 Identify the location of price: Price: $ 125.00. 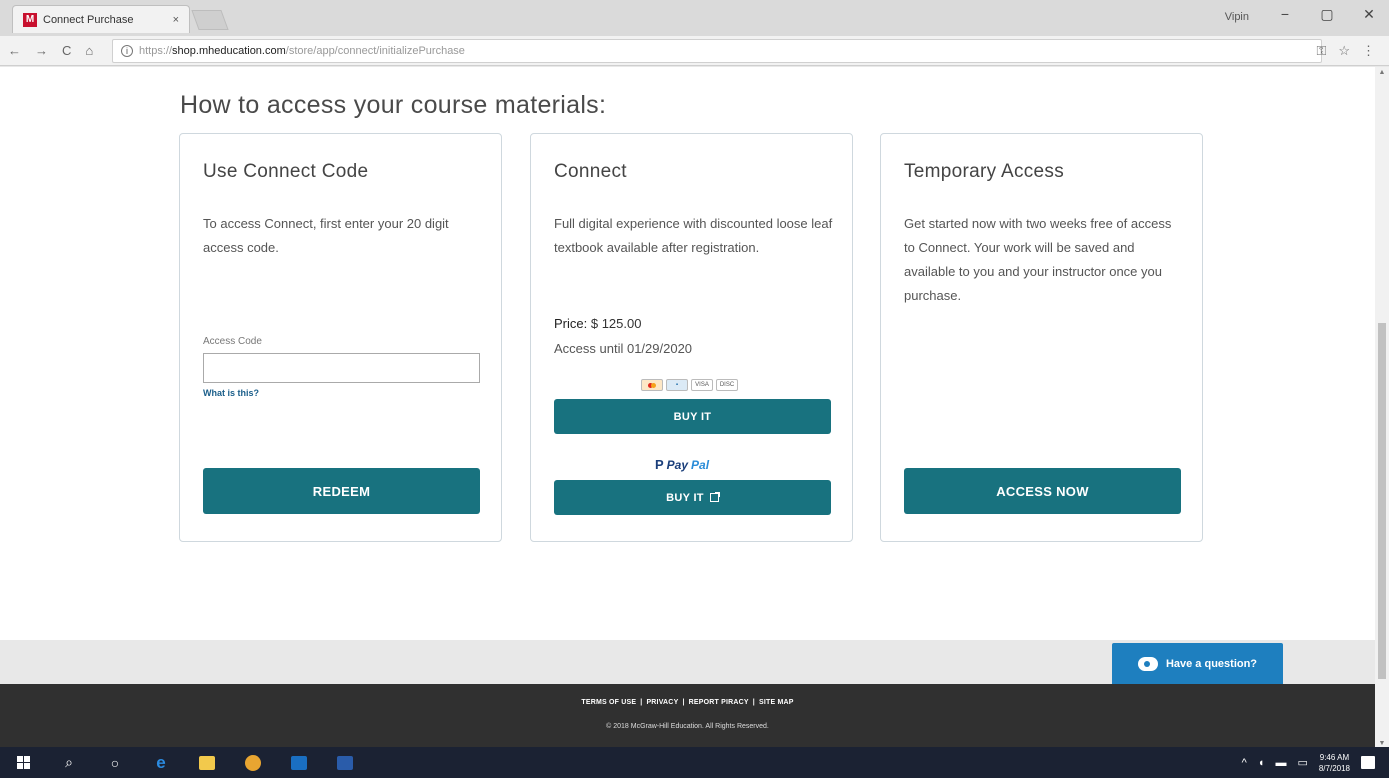
(597, 323).